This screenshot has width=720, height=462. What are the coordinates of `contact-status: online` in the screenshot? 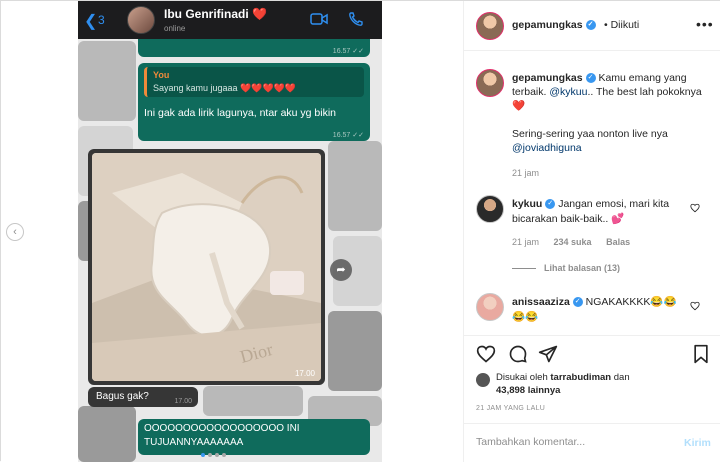 It's located at (175, 28).